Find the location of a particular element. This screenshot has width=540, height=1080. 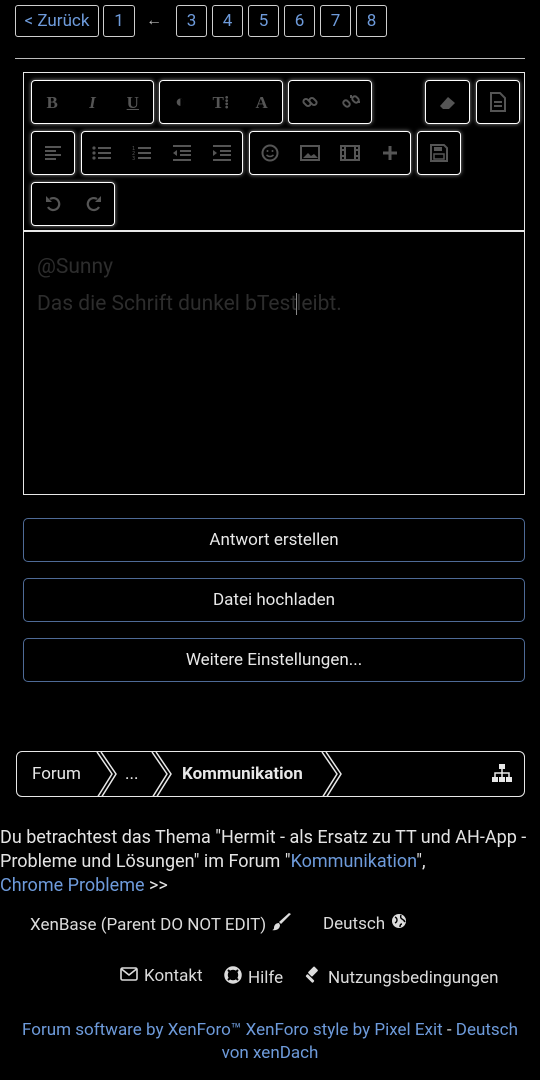

thread-info-suffix: ", is located at coordinates (421, 861).